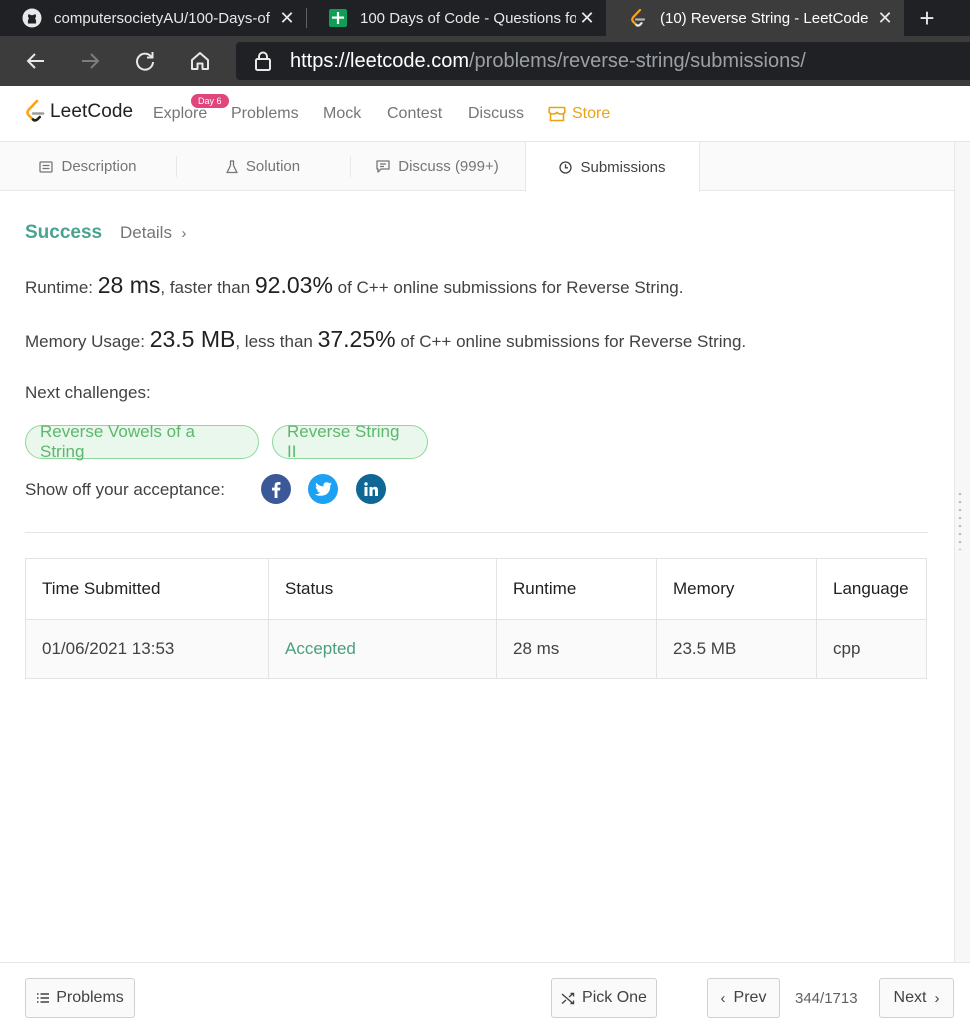 Image resolution: width=970 pixels, height=1026 pixels. I want to click on chevron-left-icon: ‹, so click(723, 998).